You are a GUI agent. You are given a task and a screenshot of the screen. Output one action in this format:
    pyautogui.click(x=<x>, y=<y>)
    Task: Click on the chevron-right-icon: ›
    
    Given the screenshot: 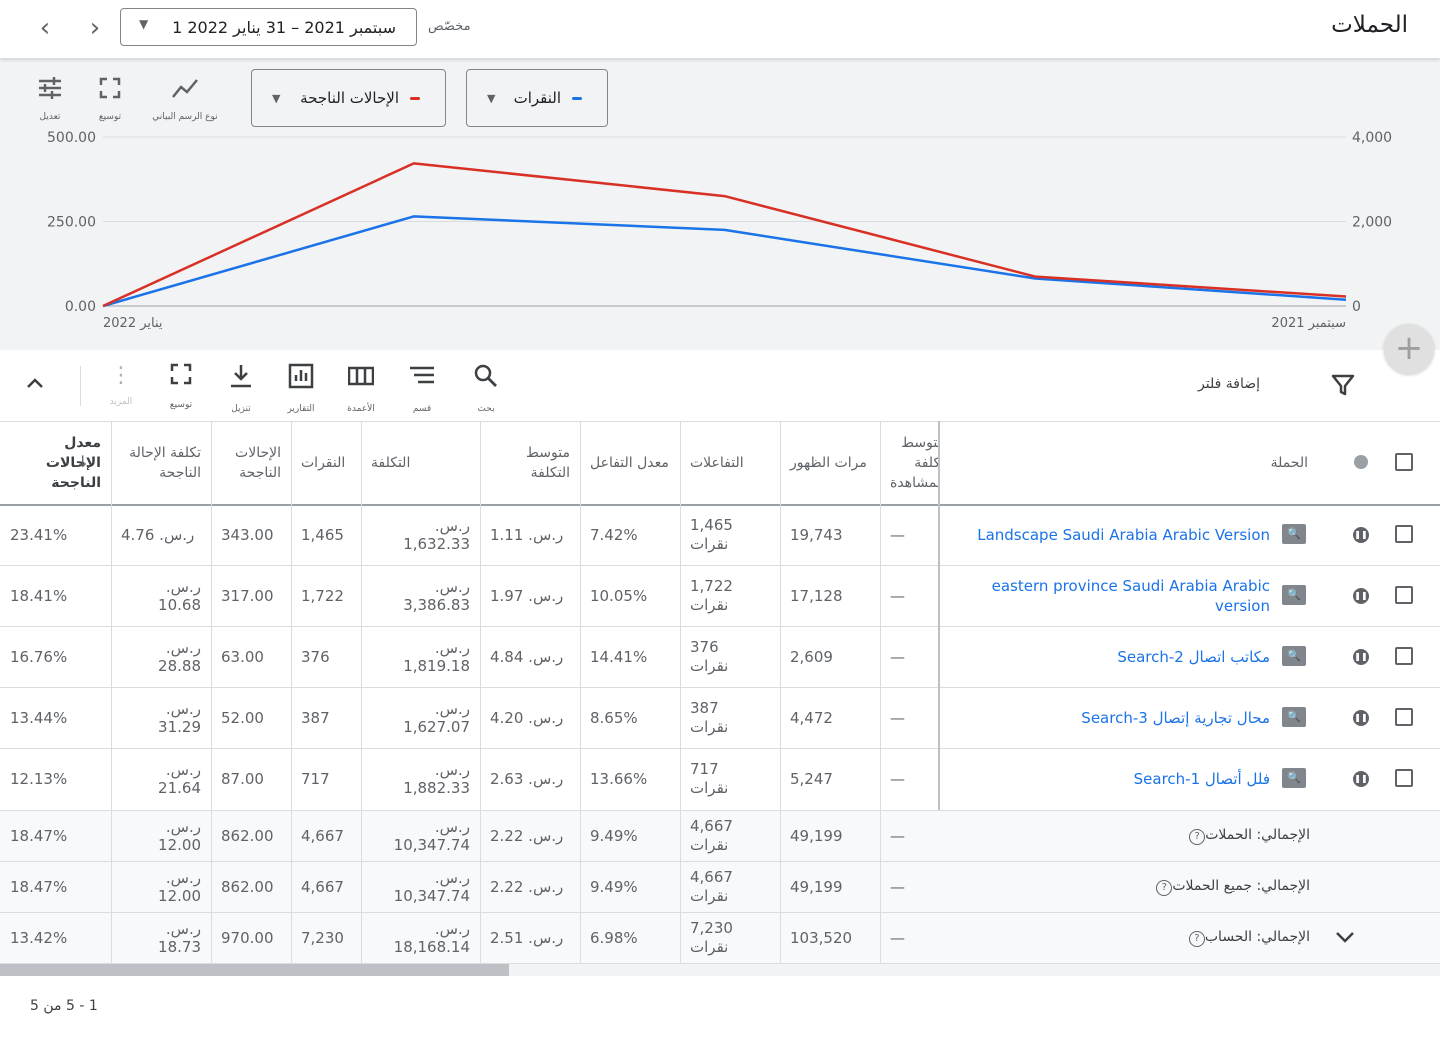 What is the action you would take?
    pyautogui.click(x=95, y=29)
    